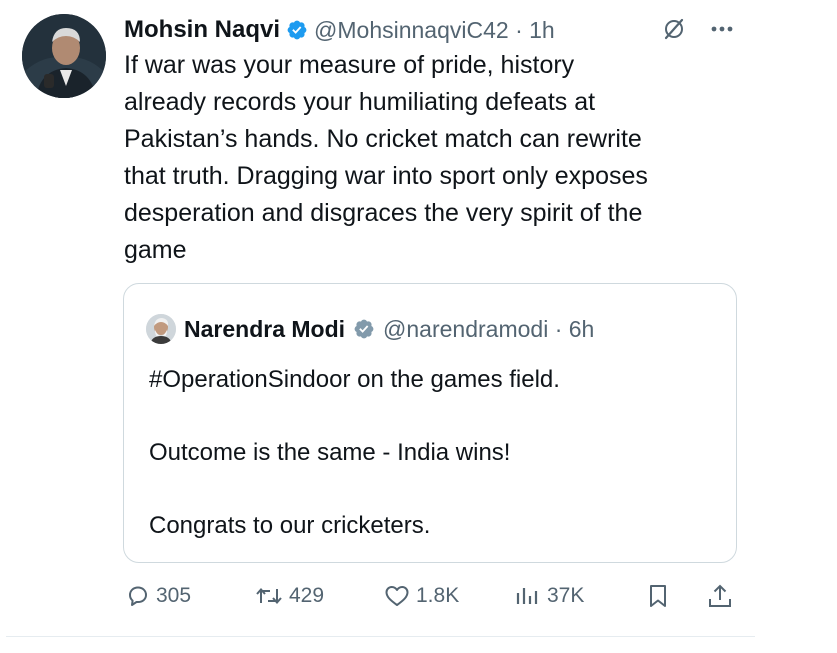 The width and height of the screenshot is (837, 653). Describe the element at coordinates (297, 30) in the screenshot. I see `verified-badge-icon` at that location.